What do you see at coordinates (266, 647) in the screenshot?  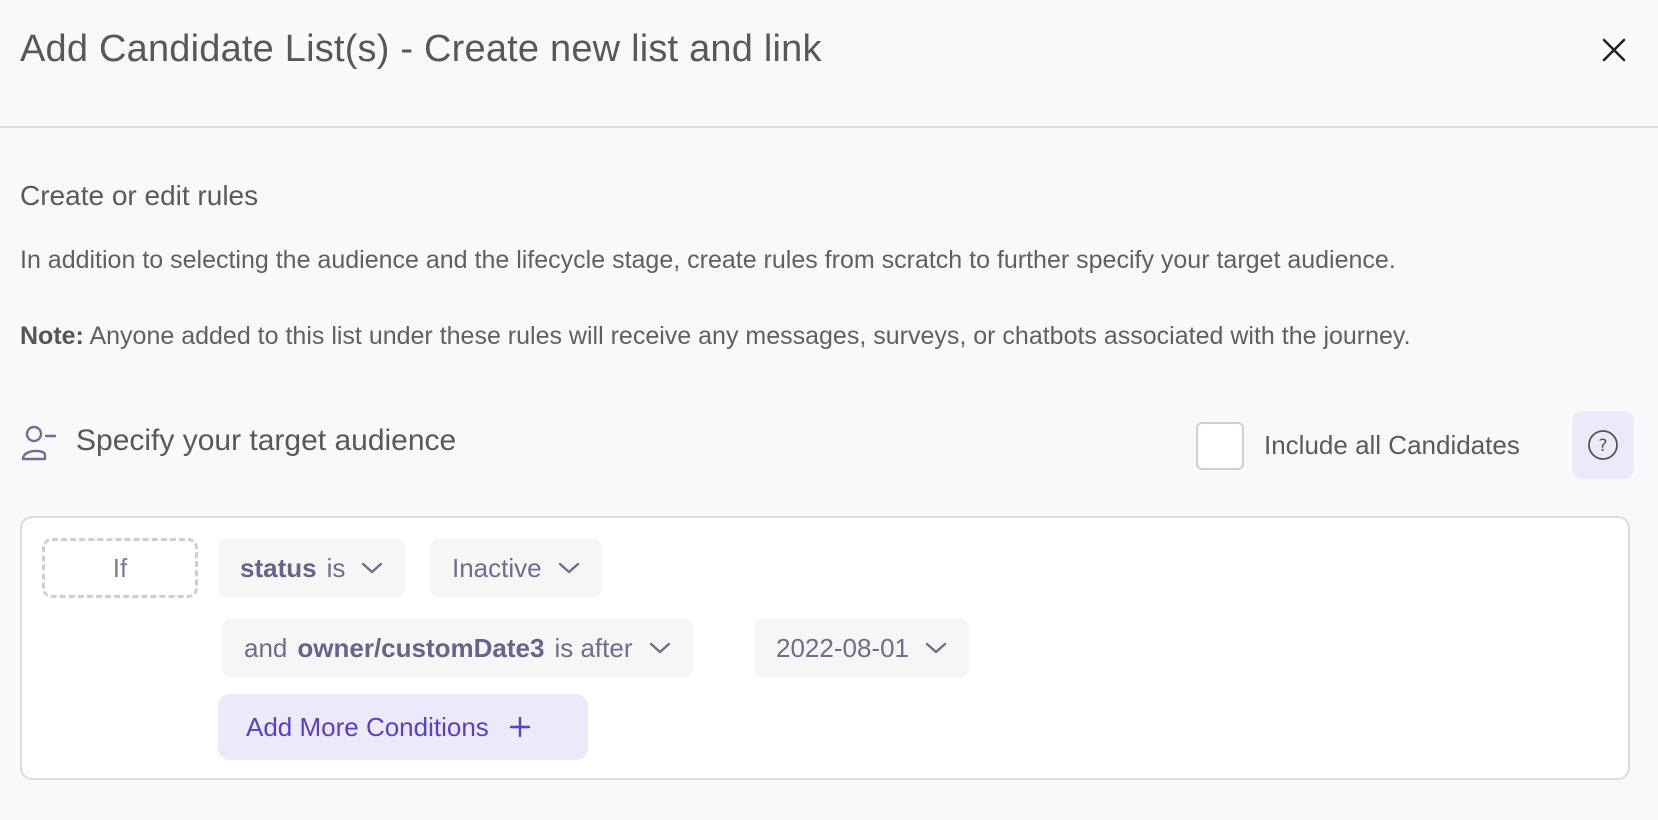 I see `condition-connector: and` at bounding box center [266, 647].